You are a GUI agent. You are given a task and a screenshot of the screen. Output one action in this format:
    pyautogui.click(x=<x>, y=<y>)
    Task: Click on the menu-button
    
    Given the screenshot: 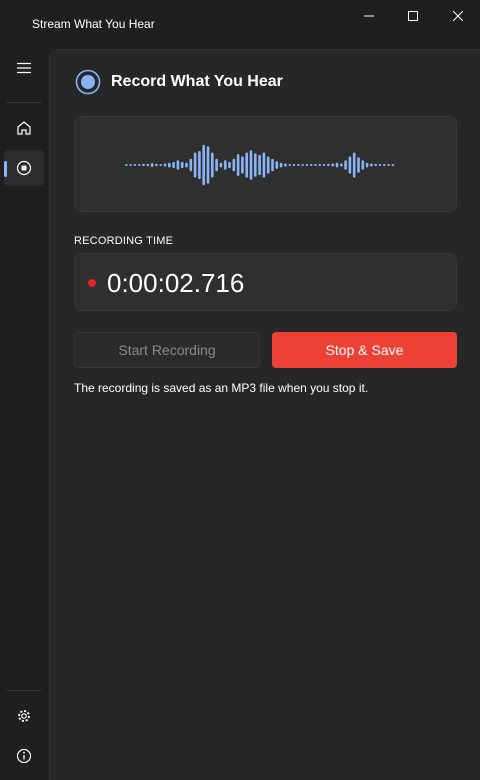 What is the action you would take?
    pyautogui.click(x=24, y=68)
    